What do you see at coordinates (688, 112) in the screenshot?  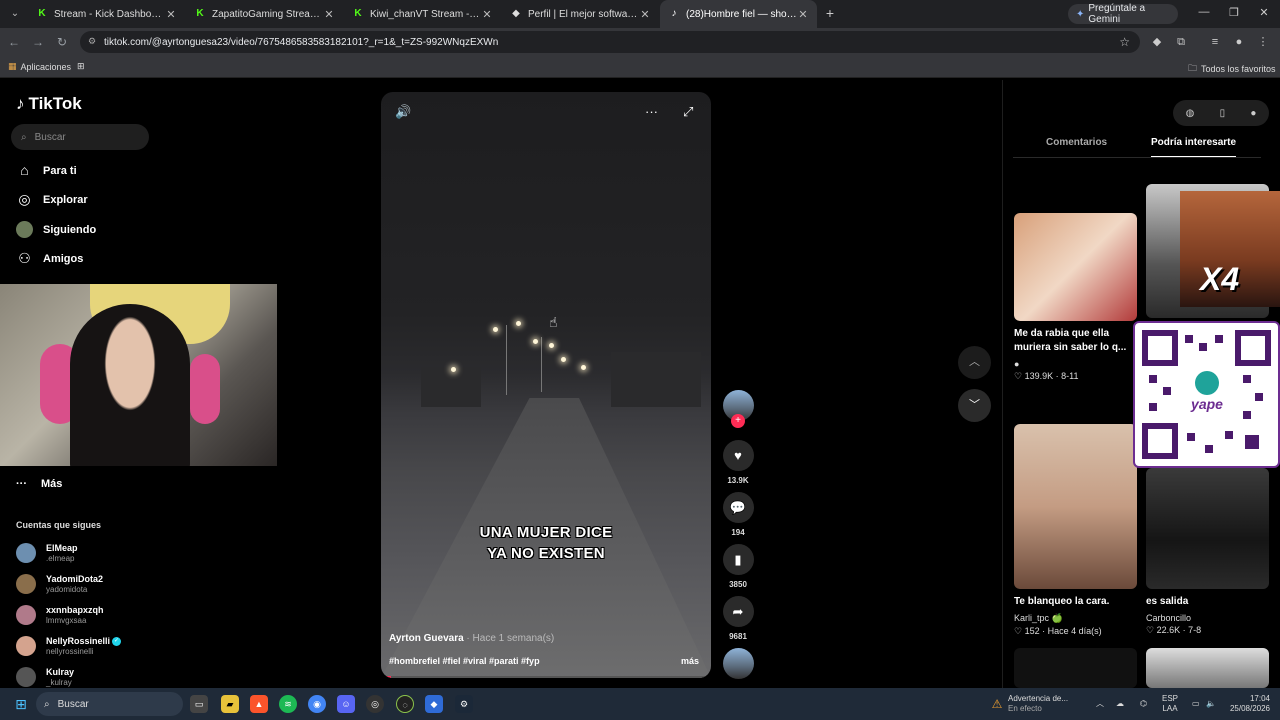 I see `fullscreen-icon: ⤢` at bounding box center [688, 112].